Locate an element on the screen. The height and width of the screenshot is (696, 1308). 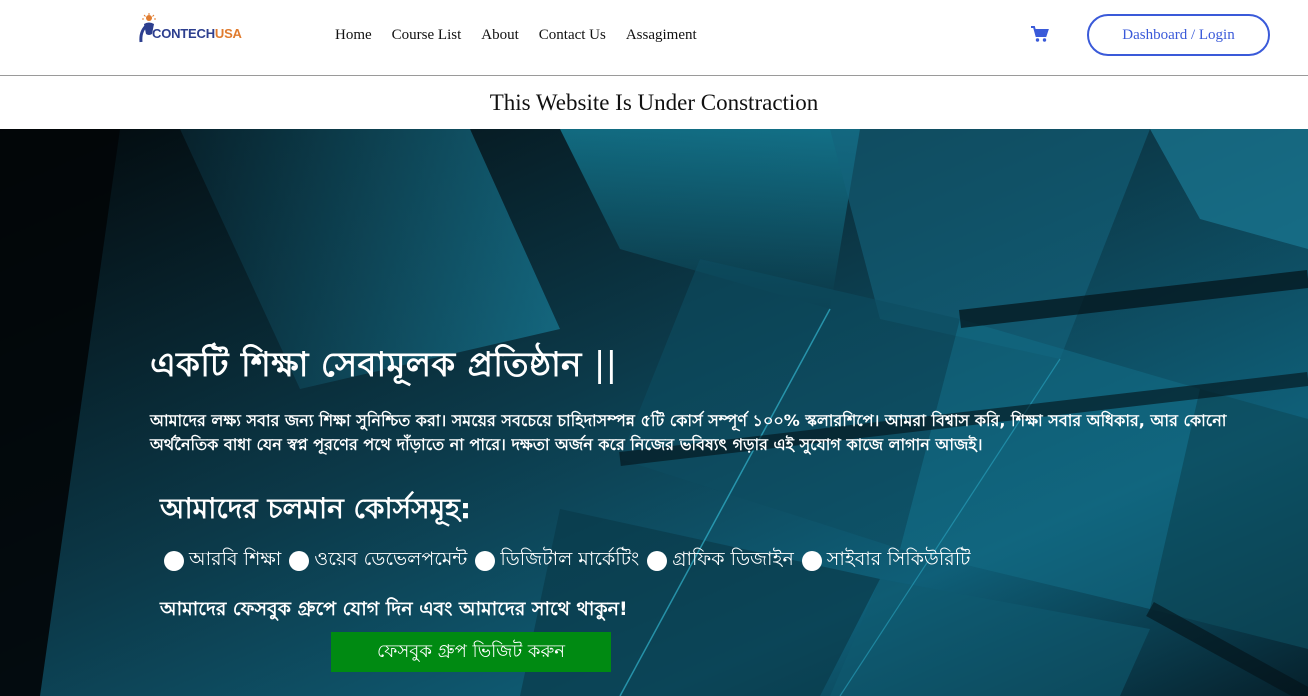
hero-title: একটি শিক্ষা সেবামূলক প্রতিষ্ঠান || is located at coordinates (383, 367).